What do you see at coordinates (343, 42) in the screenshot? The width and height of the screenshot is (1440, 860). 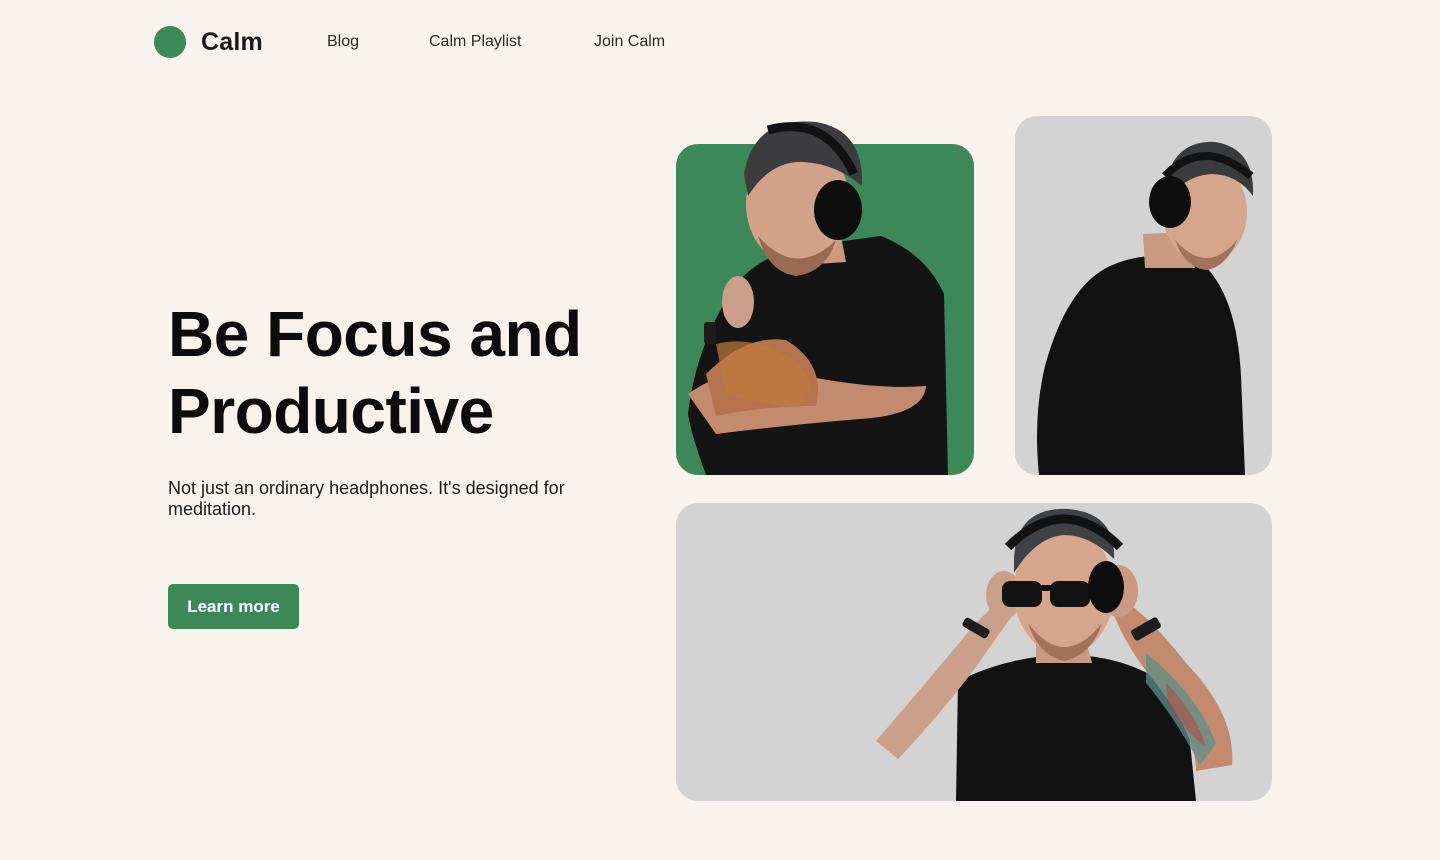 I see `nav-link-blog: Blog` at bounding box center [343, 42].